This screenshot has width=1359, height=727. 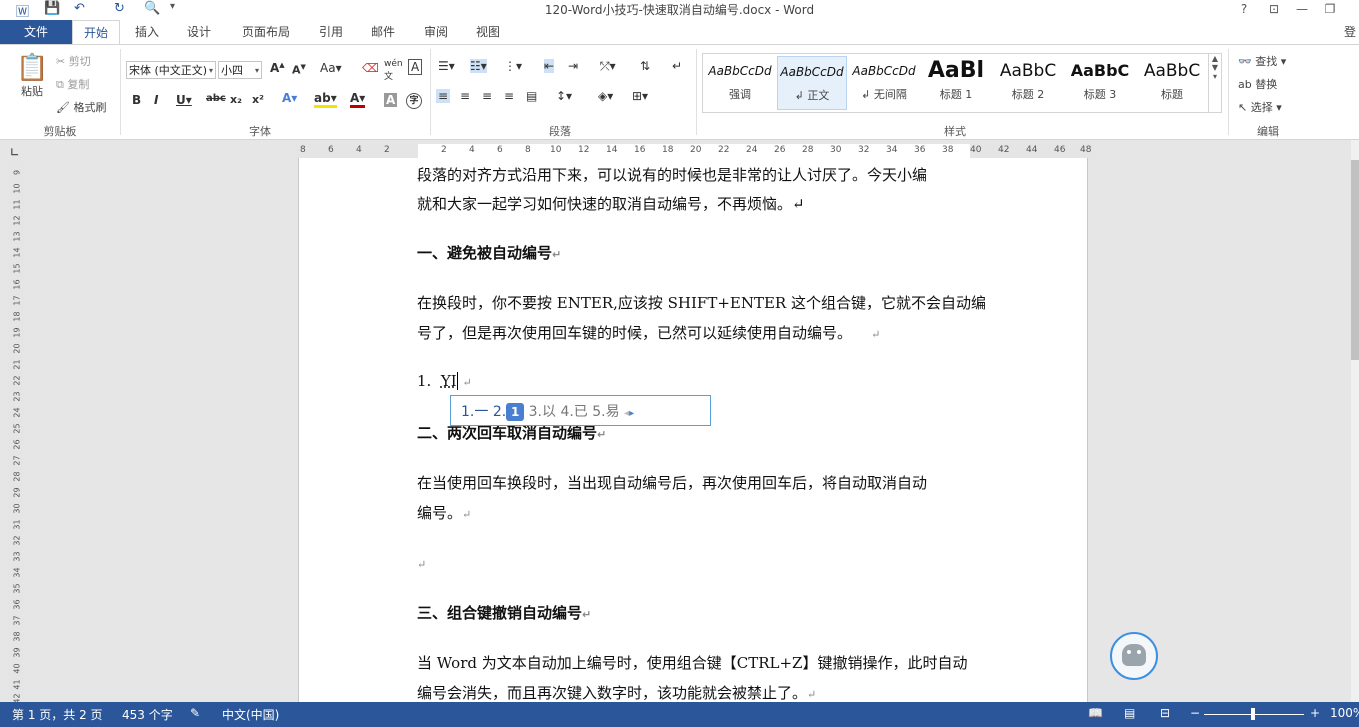 I want to click on align-center-icon: ≡, so click(x=465, y=96).